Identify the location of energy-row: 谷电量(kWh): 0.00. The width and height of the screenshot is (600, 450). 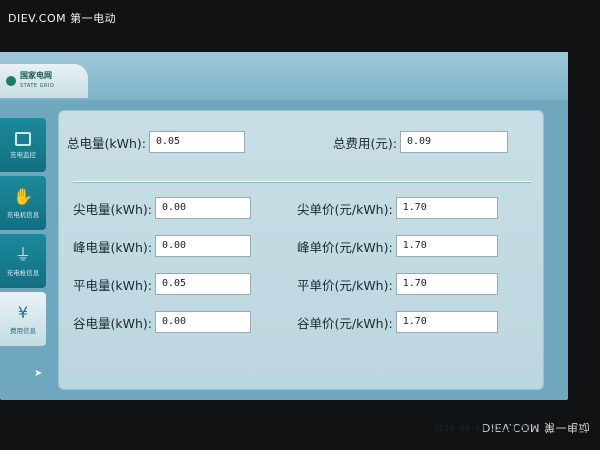
(162, 322).